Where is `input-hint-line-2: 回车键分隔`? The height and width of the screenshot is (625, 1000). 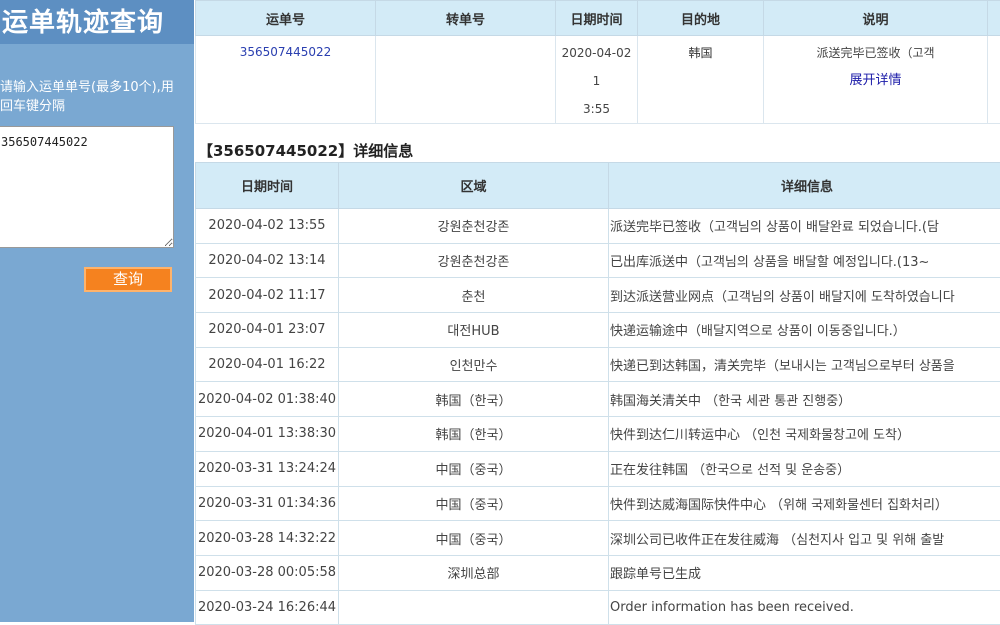 input-hint-line-2: 回车键分隔 is located at coordinates (89, 106).